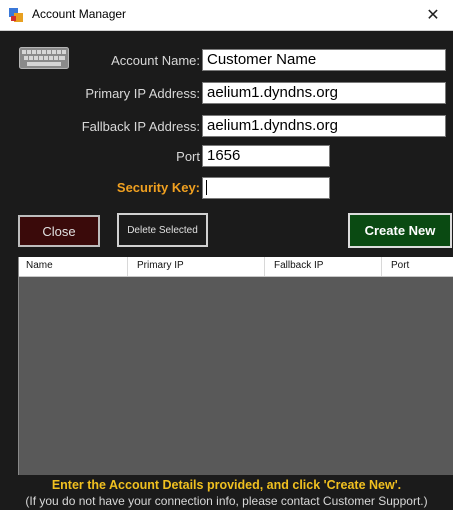 Image resolution: width=453 pixels, height=510 pixels. I want to click on column-header-fallback-ip: Fallback IP, so click(298, 265).